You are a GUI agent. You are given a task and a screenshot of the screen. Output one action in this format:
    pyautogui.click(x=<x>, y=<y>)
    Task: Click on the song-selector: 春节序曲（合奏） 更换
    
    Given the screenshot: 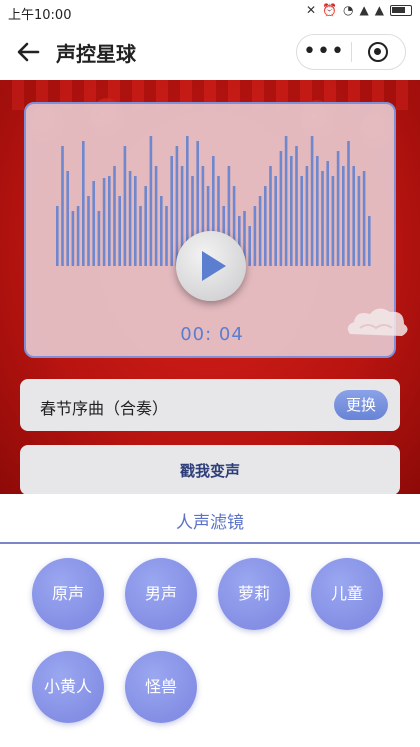 What is the action you would take?
    pyautogui.click(x=210, y=405)
    